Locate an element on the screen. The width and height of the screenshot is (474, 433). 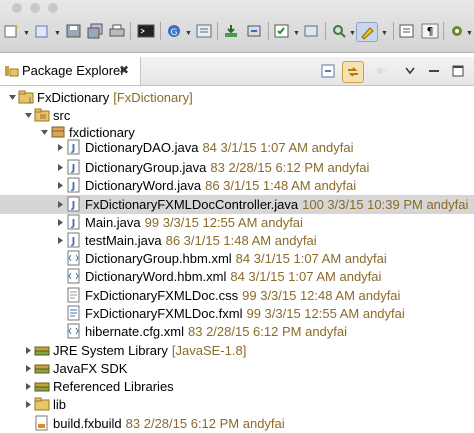
new-wizard-button is located at coordinates (43, 31).